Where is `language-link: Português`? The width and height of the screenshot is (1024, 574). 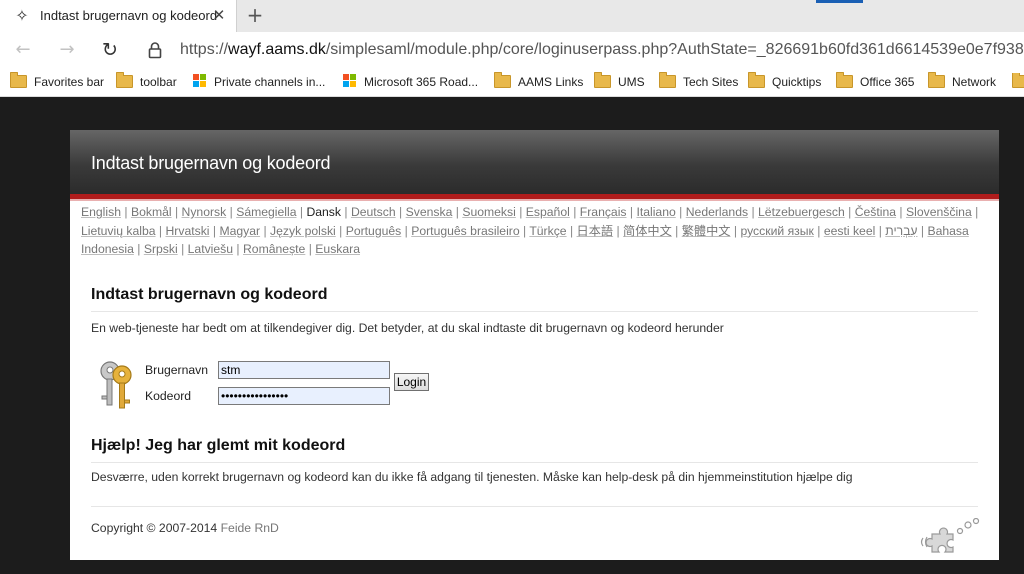
language-link: Português is located at coordinates (374, 231).